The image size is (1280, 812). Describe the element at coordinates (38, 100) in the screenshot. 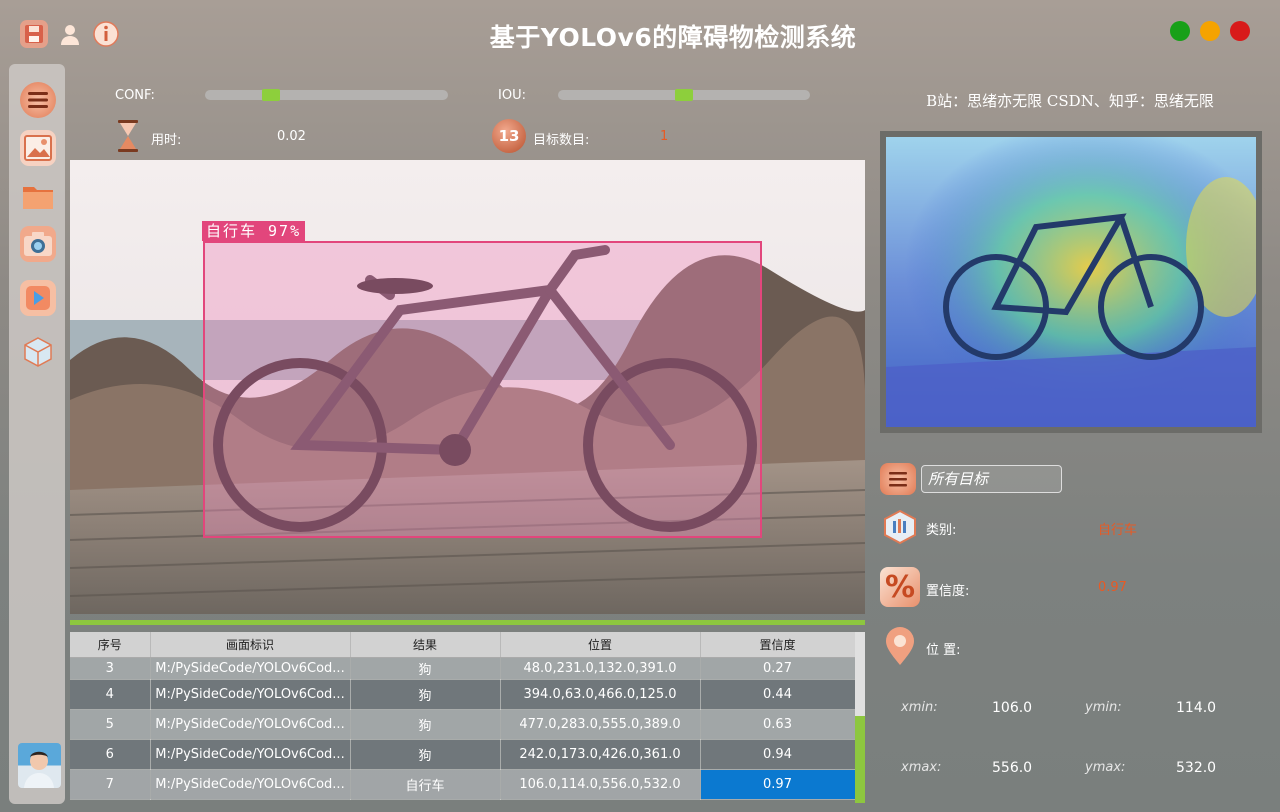

I see `menu-icon` at that location.